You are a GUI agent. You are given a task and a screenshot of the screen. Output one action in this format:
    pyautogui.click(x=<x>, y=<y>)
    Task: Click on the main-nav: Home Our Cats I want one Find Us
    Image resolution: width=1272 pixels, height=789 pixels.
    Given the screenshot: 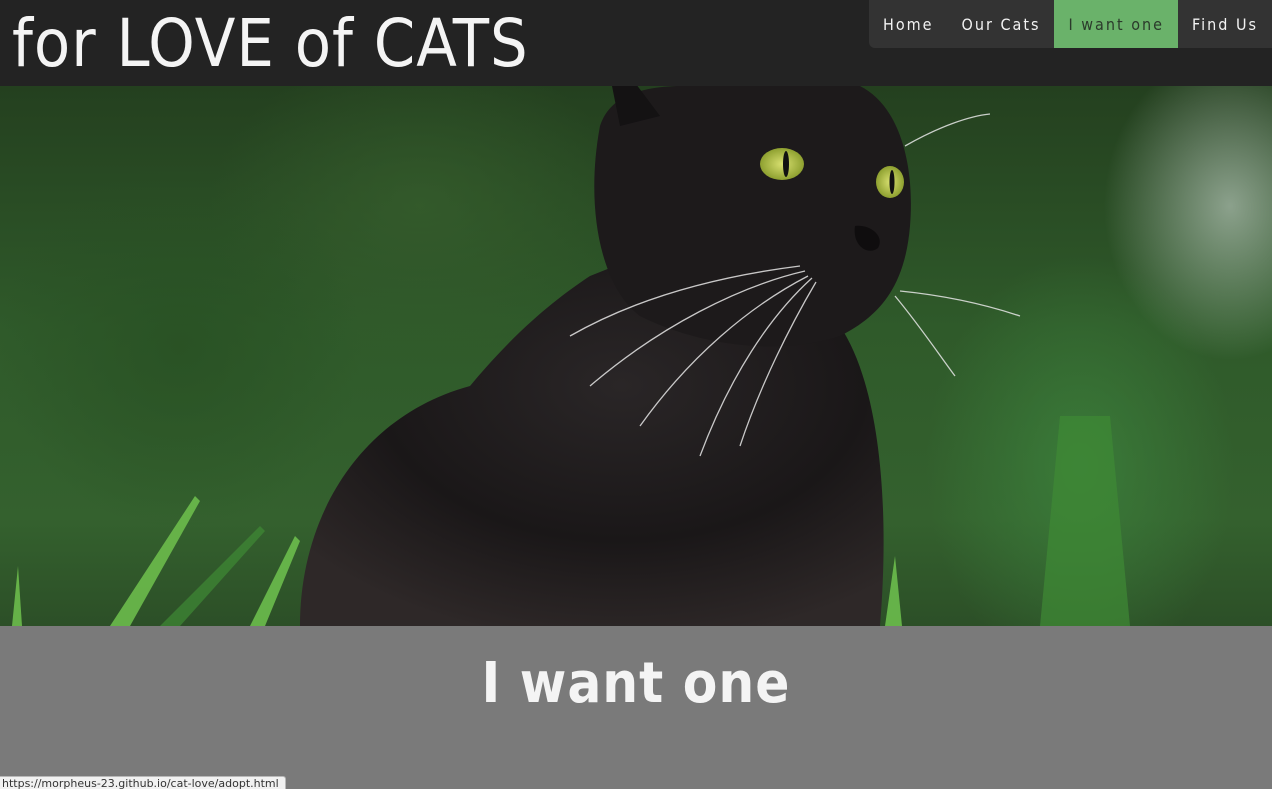 What is the action you would take?
    pyautogui.click(x=1070, y=24)
    